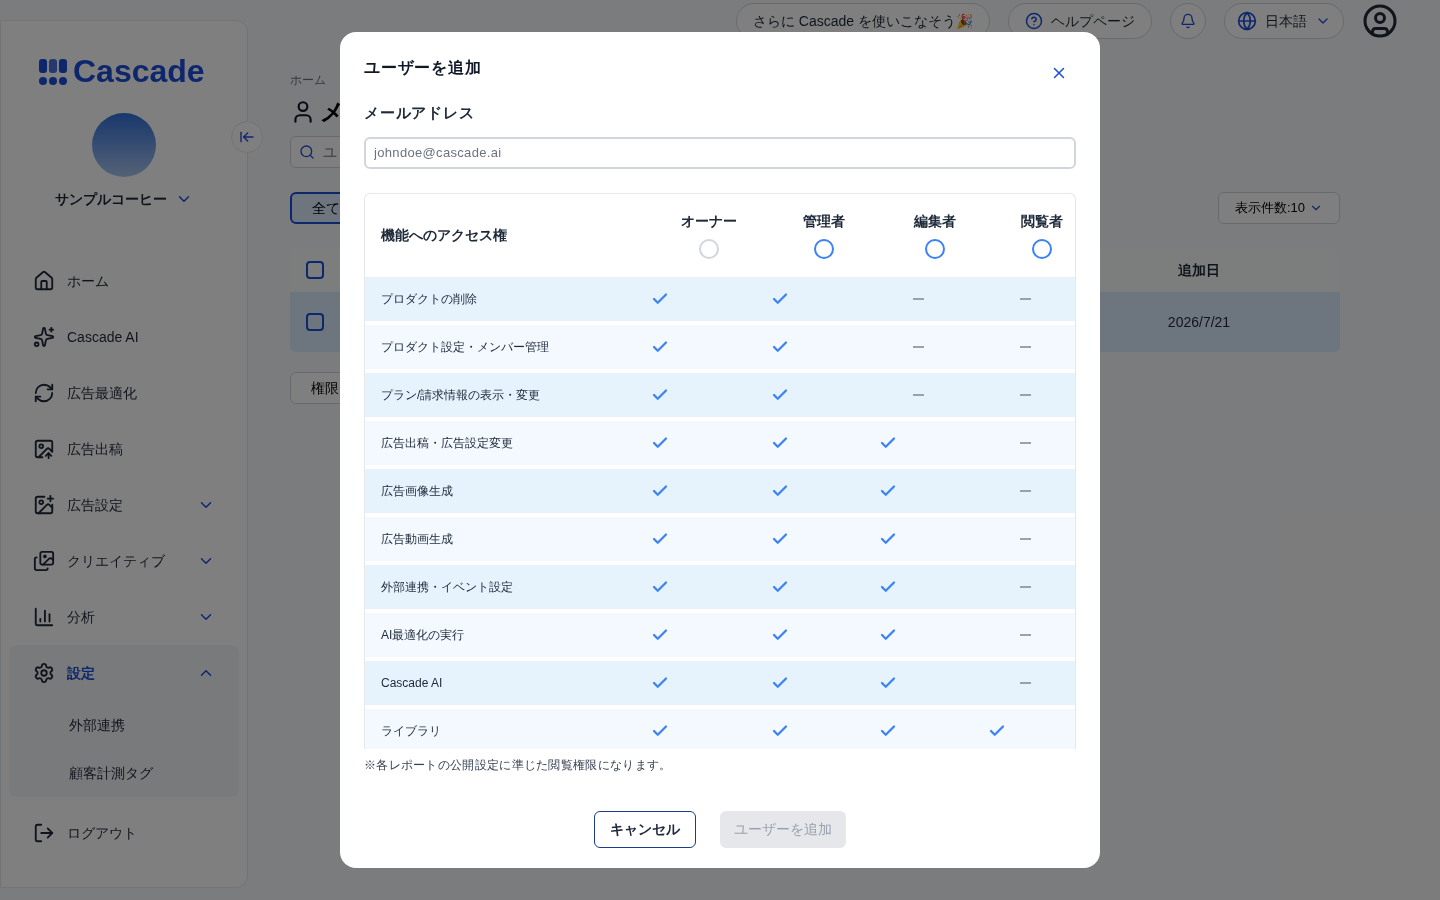 The width and height of the screenshot is (1440, 900). I want to click on feature-name: プロダクト設定・メンバー管理, so click(465, 346).